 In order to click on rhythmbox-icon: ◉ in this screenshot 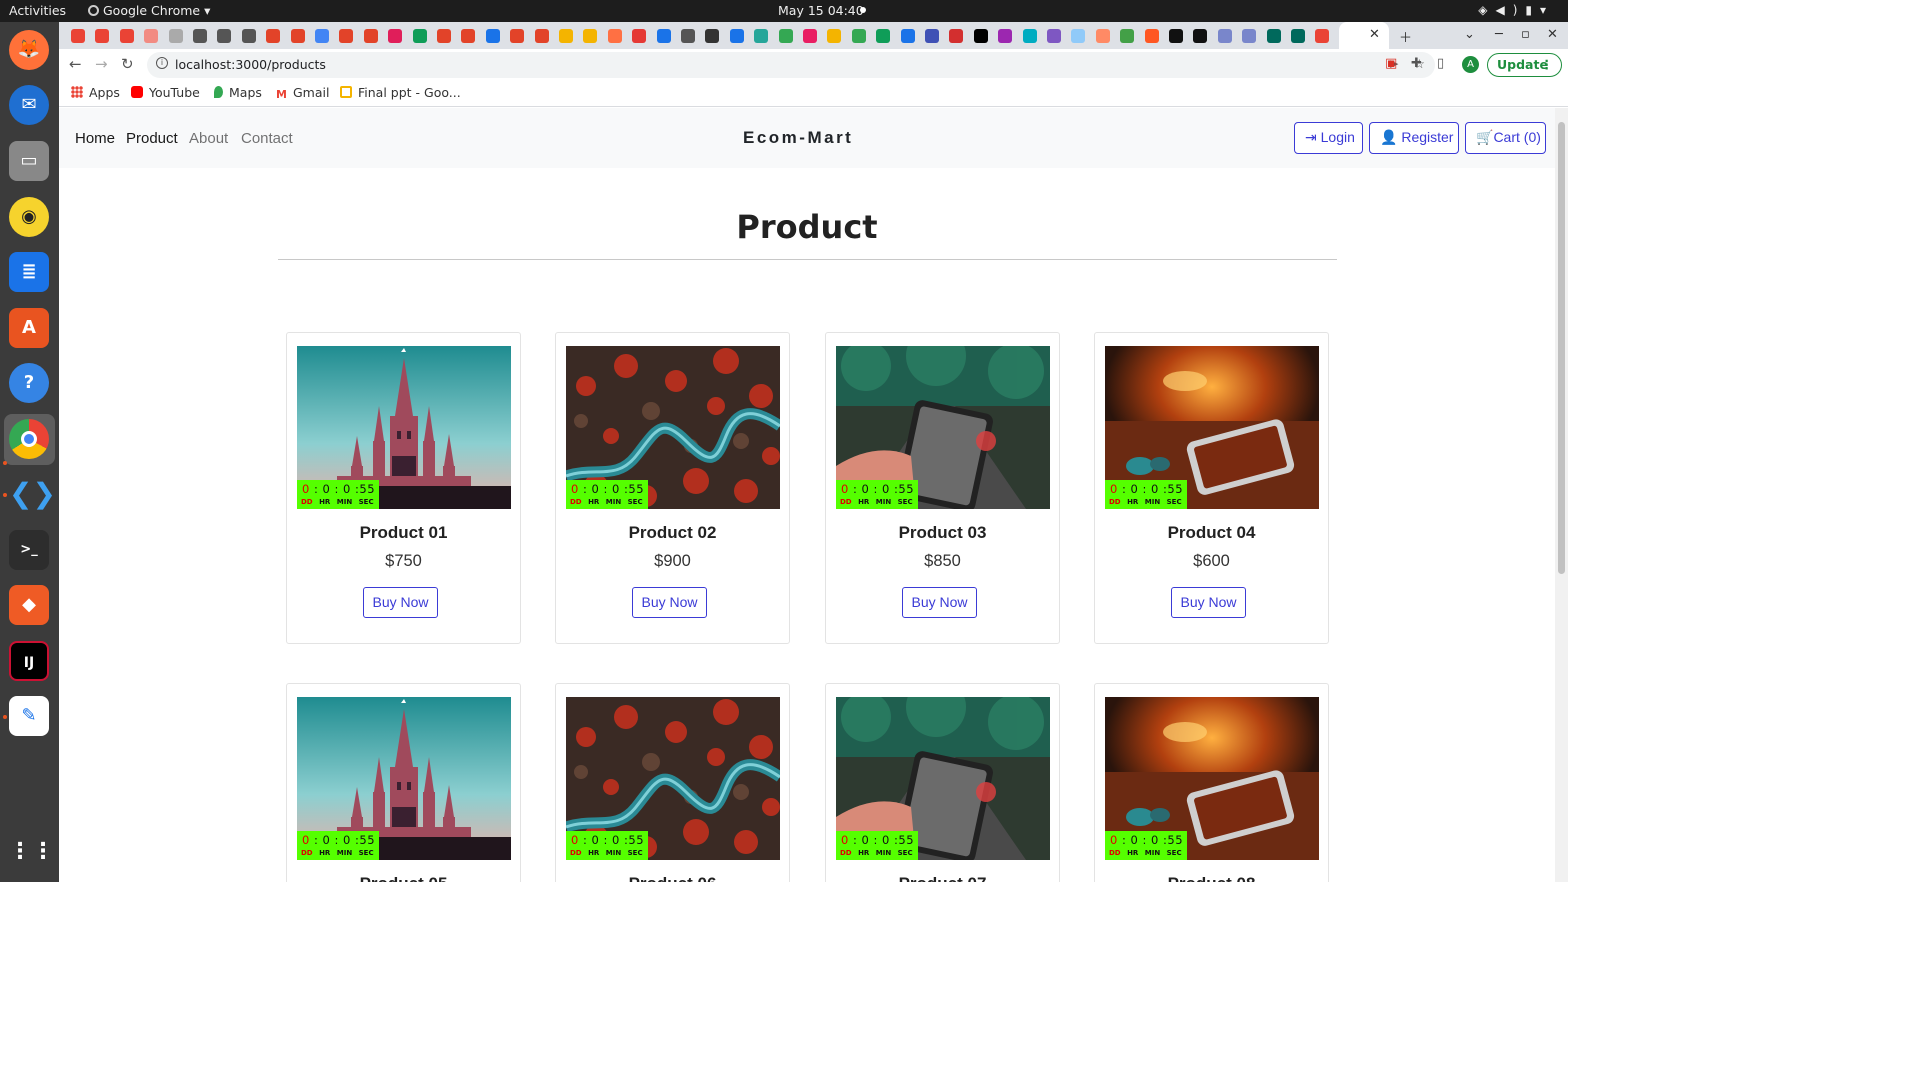, I will do `click(29, 217)`.